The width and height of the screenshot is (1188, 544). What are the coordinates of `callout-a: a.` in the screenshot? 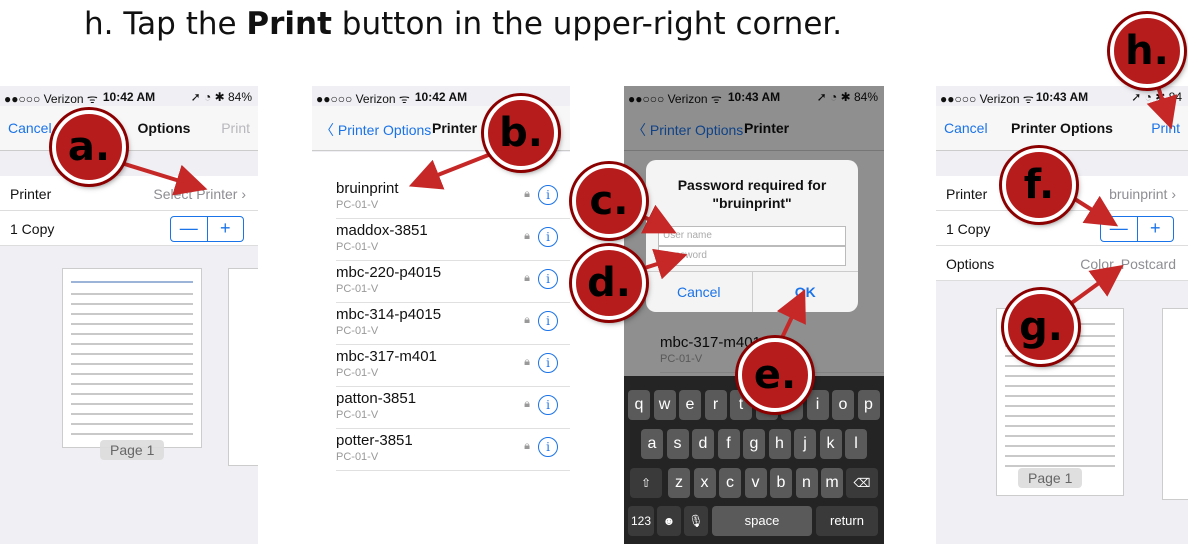 It's located at (89, 147).